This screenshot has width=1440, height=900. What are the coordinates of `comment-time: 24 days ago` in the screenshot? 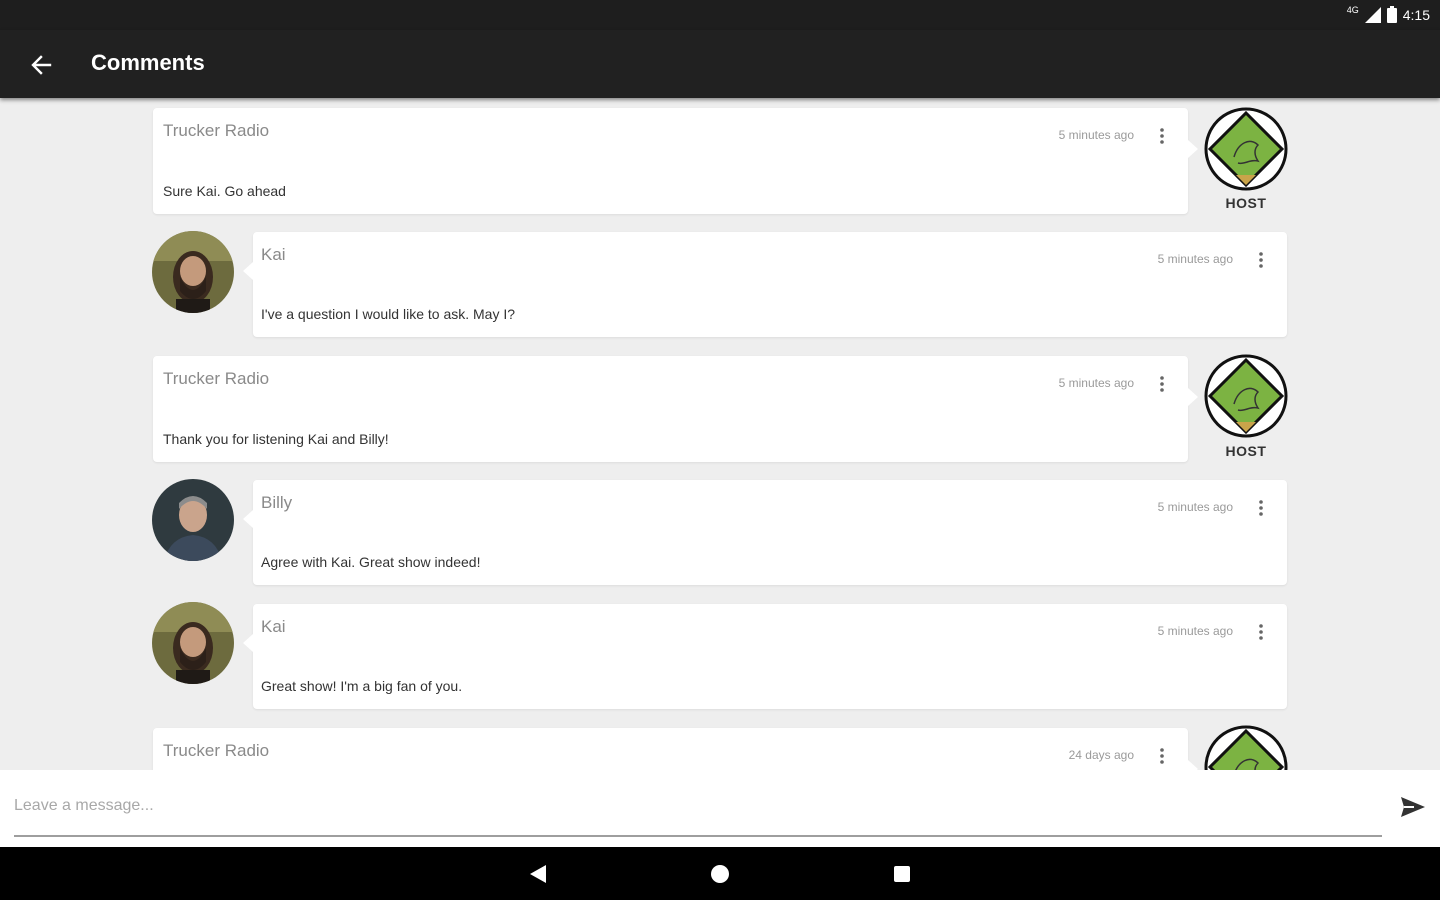 It's located at (1101, 755).